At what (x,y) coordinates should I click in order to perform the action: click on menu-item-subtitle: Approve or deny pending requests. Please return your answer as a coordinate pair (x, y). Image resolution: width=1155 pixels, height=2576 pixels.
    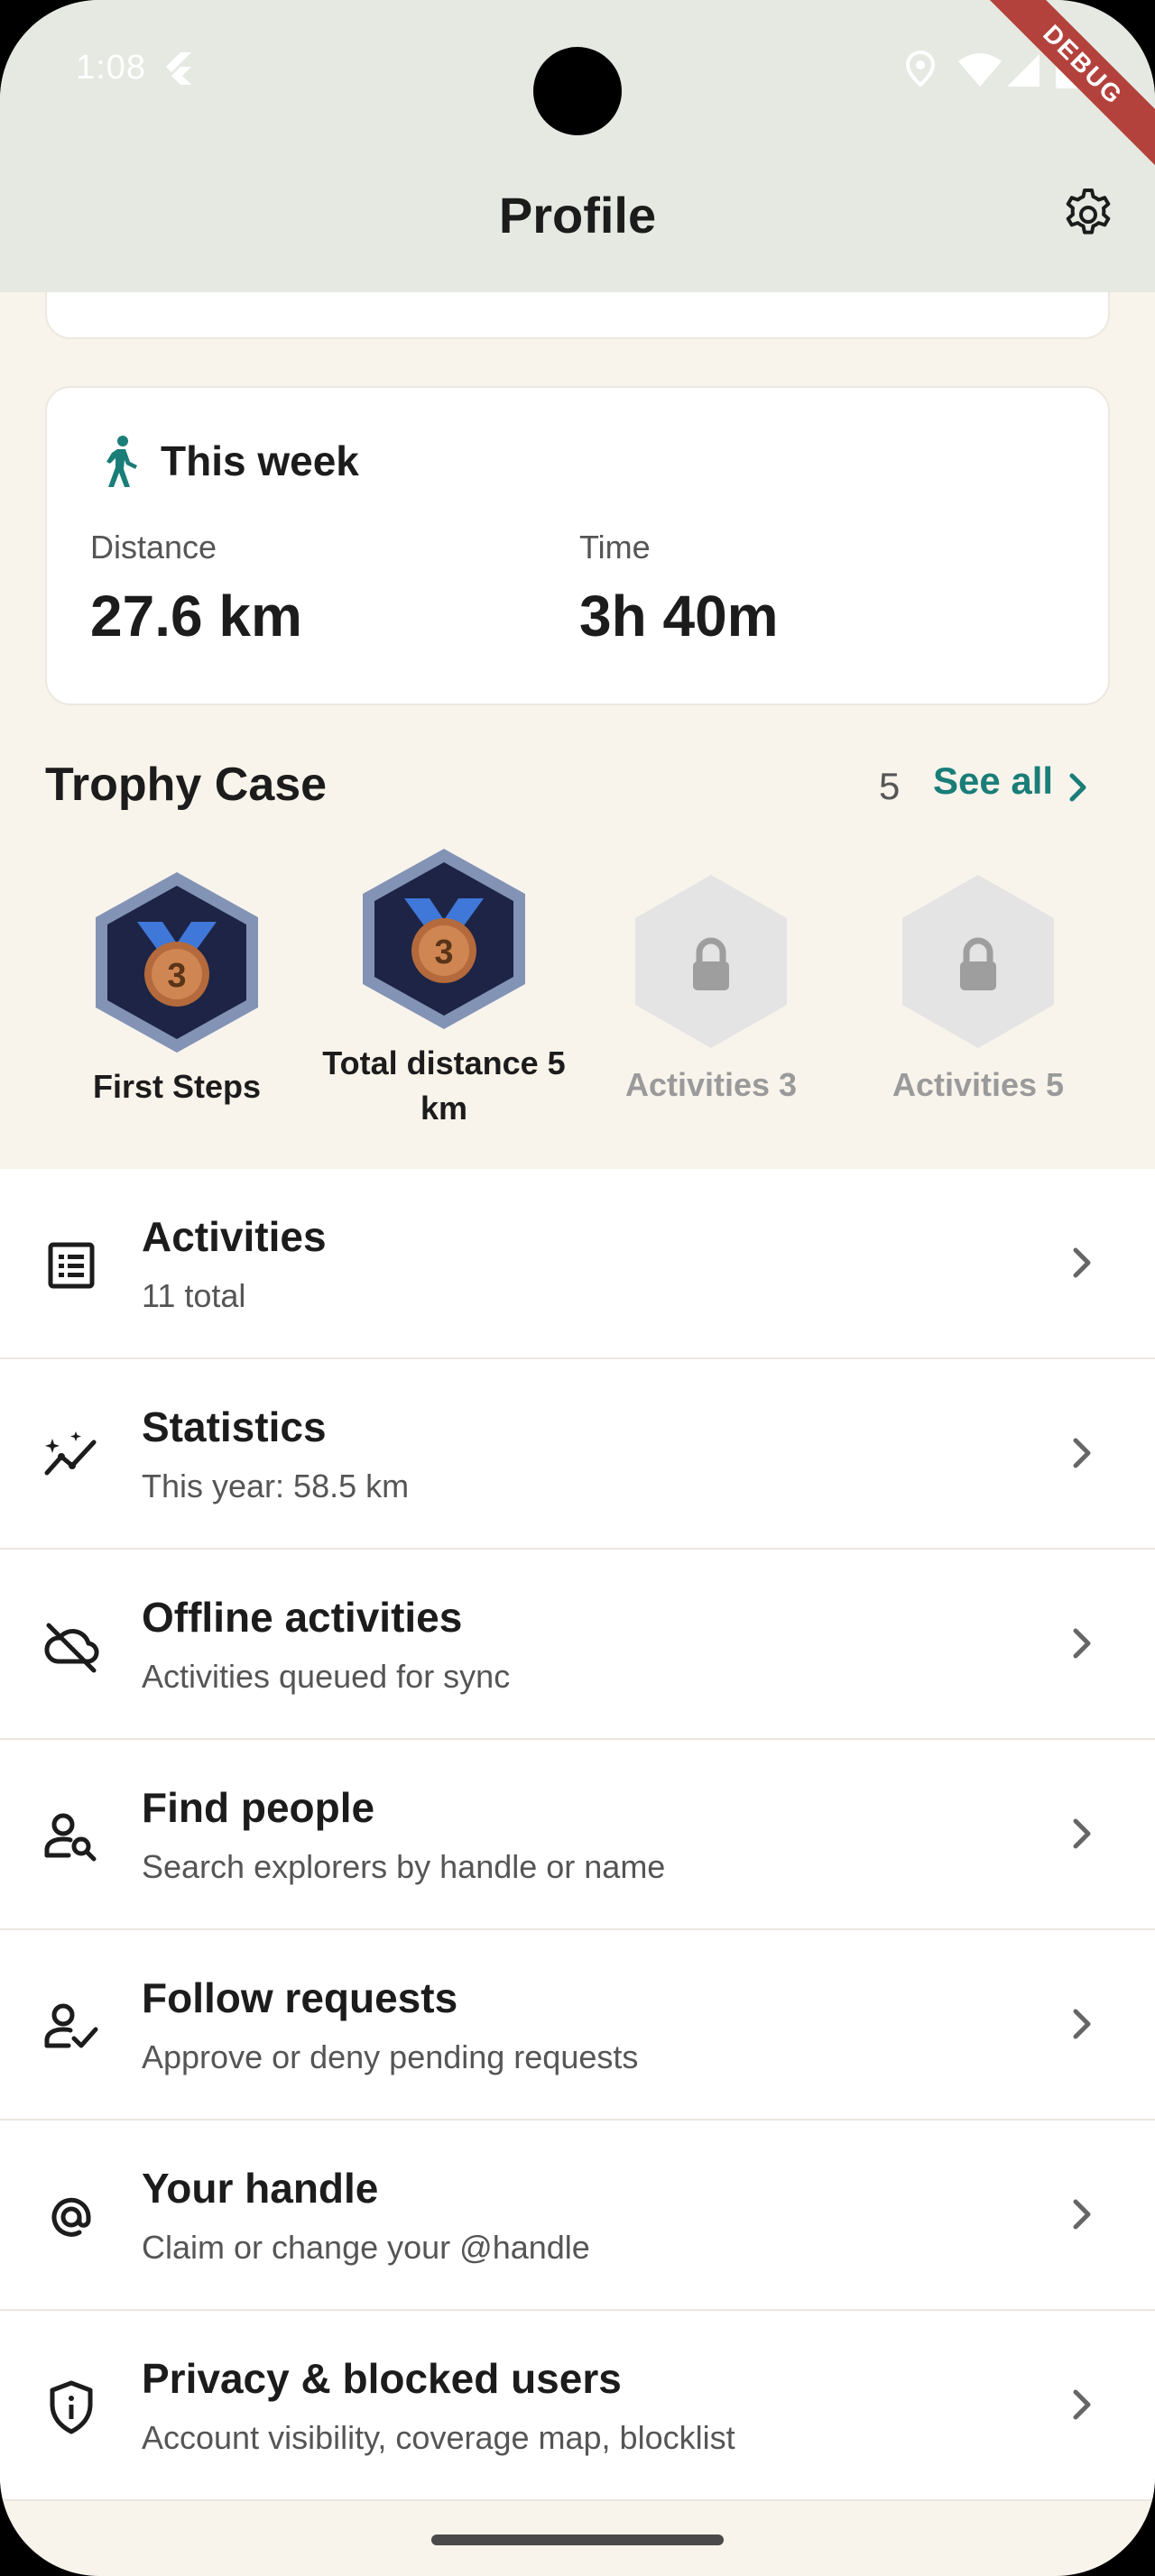
    Looking at the image, I should click on (390, 2057).